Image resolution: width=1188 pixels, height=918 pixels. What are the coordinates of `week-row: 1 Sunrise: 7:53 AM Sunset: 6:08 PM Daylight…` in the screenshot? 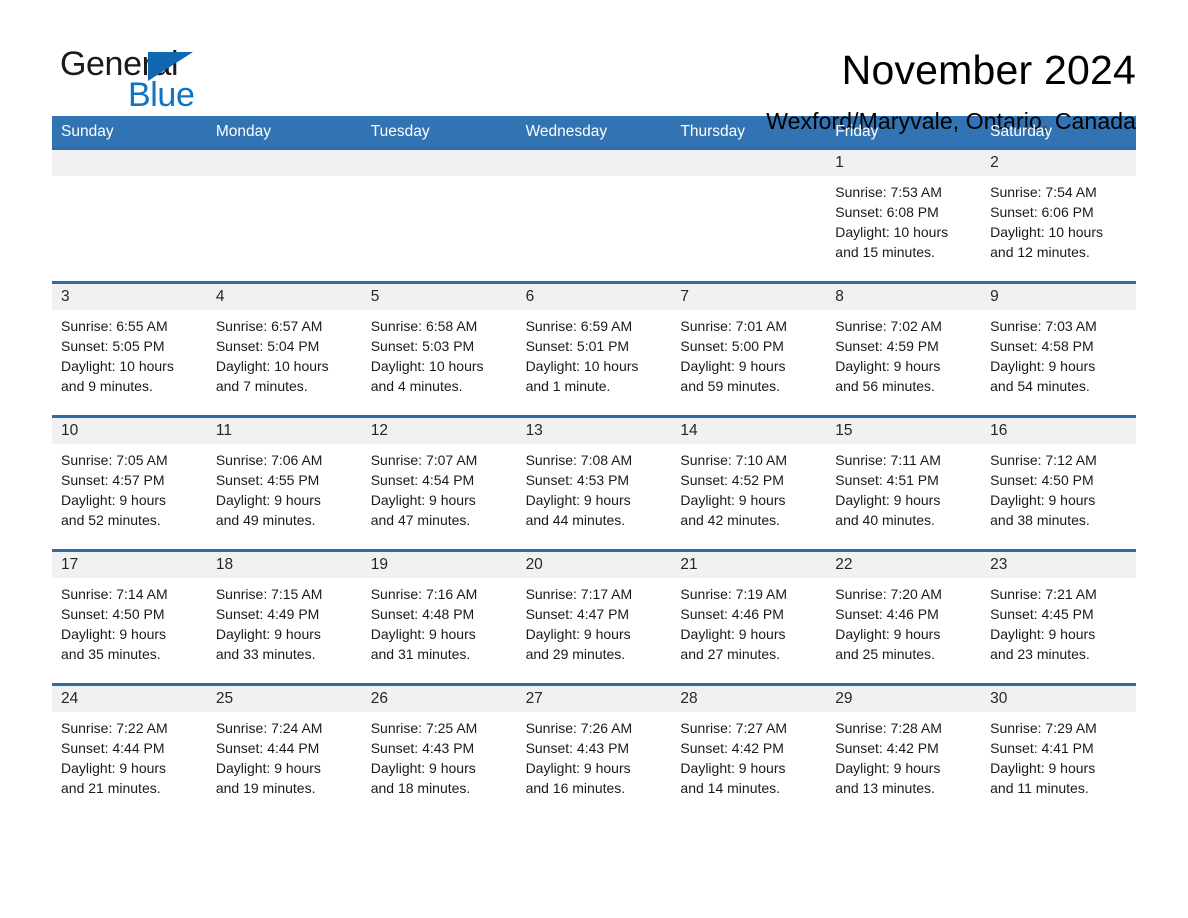 It's located at (594, 214).